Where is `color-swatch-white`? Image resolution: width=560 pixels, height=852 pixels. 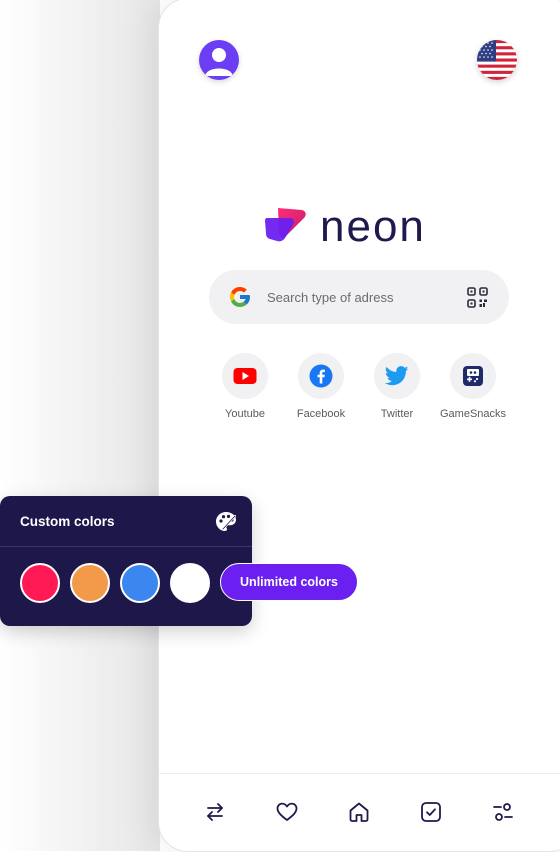
color-swatch-white is located at coordinates (190, 583).